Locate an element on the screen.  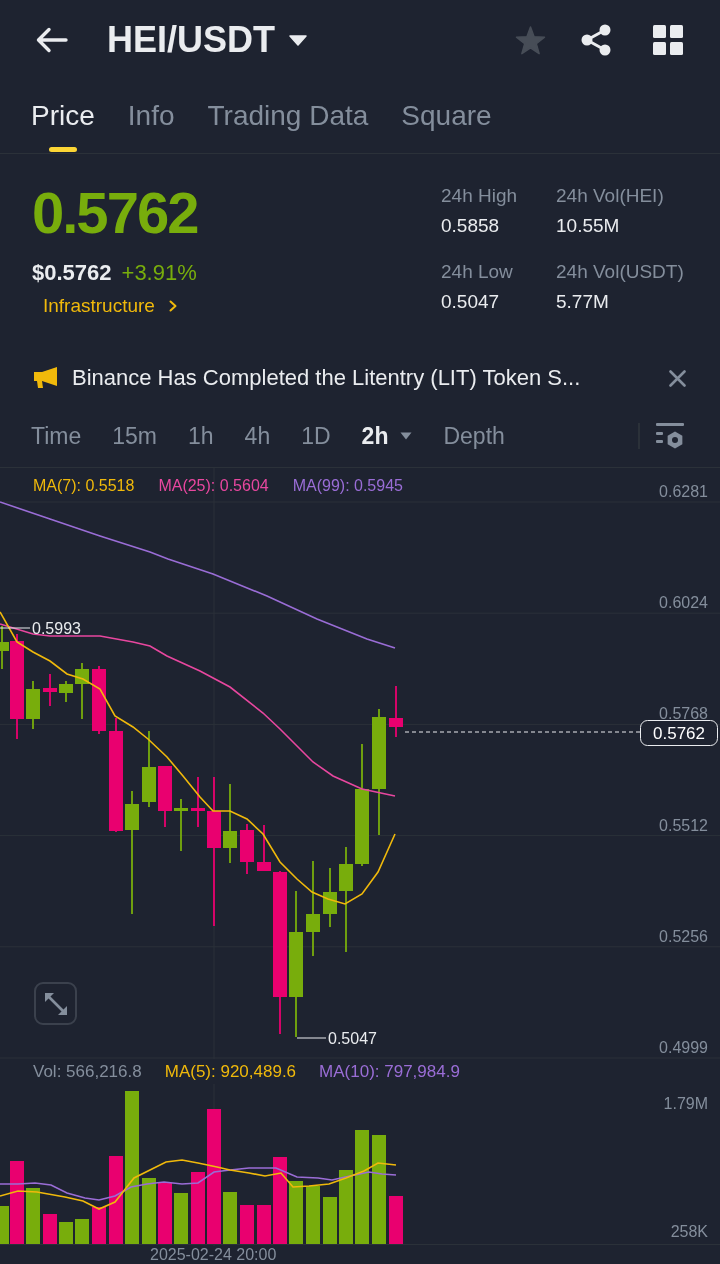
interval-tab: 15m is located at coordinates (134, 435).